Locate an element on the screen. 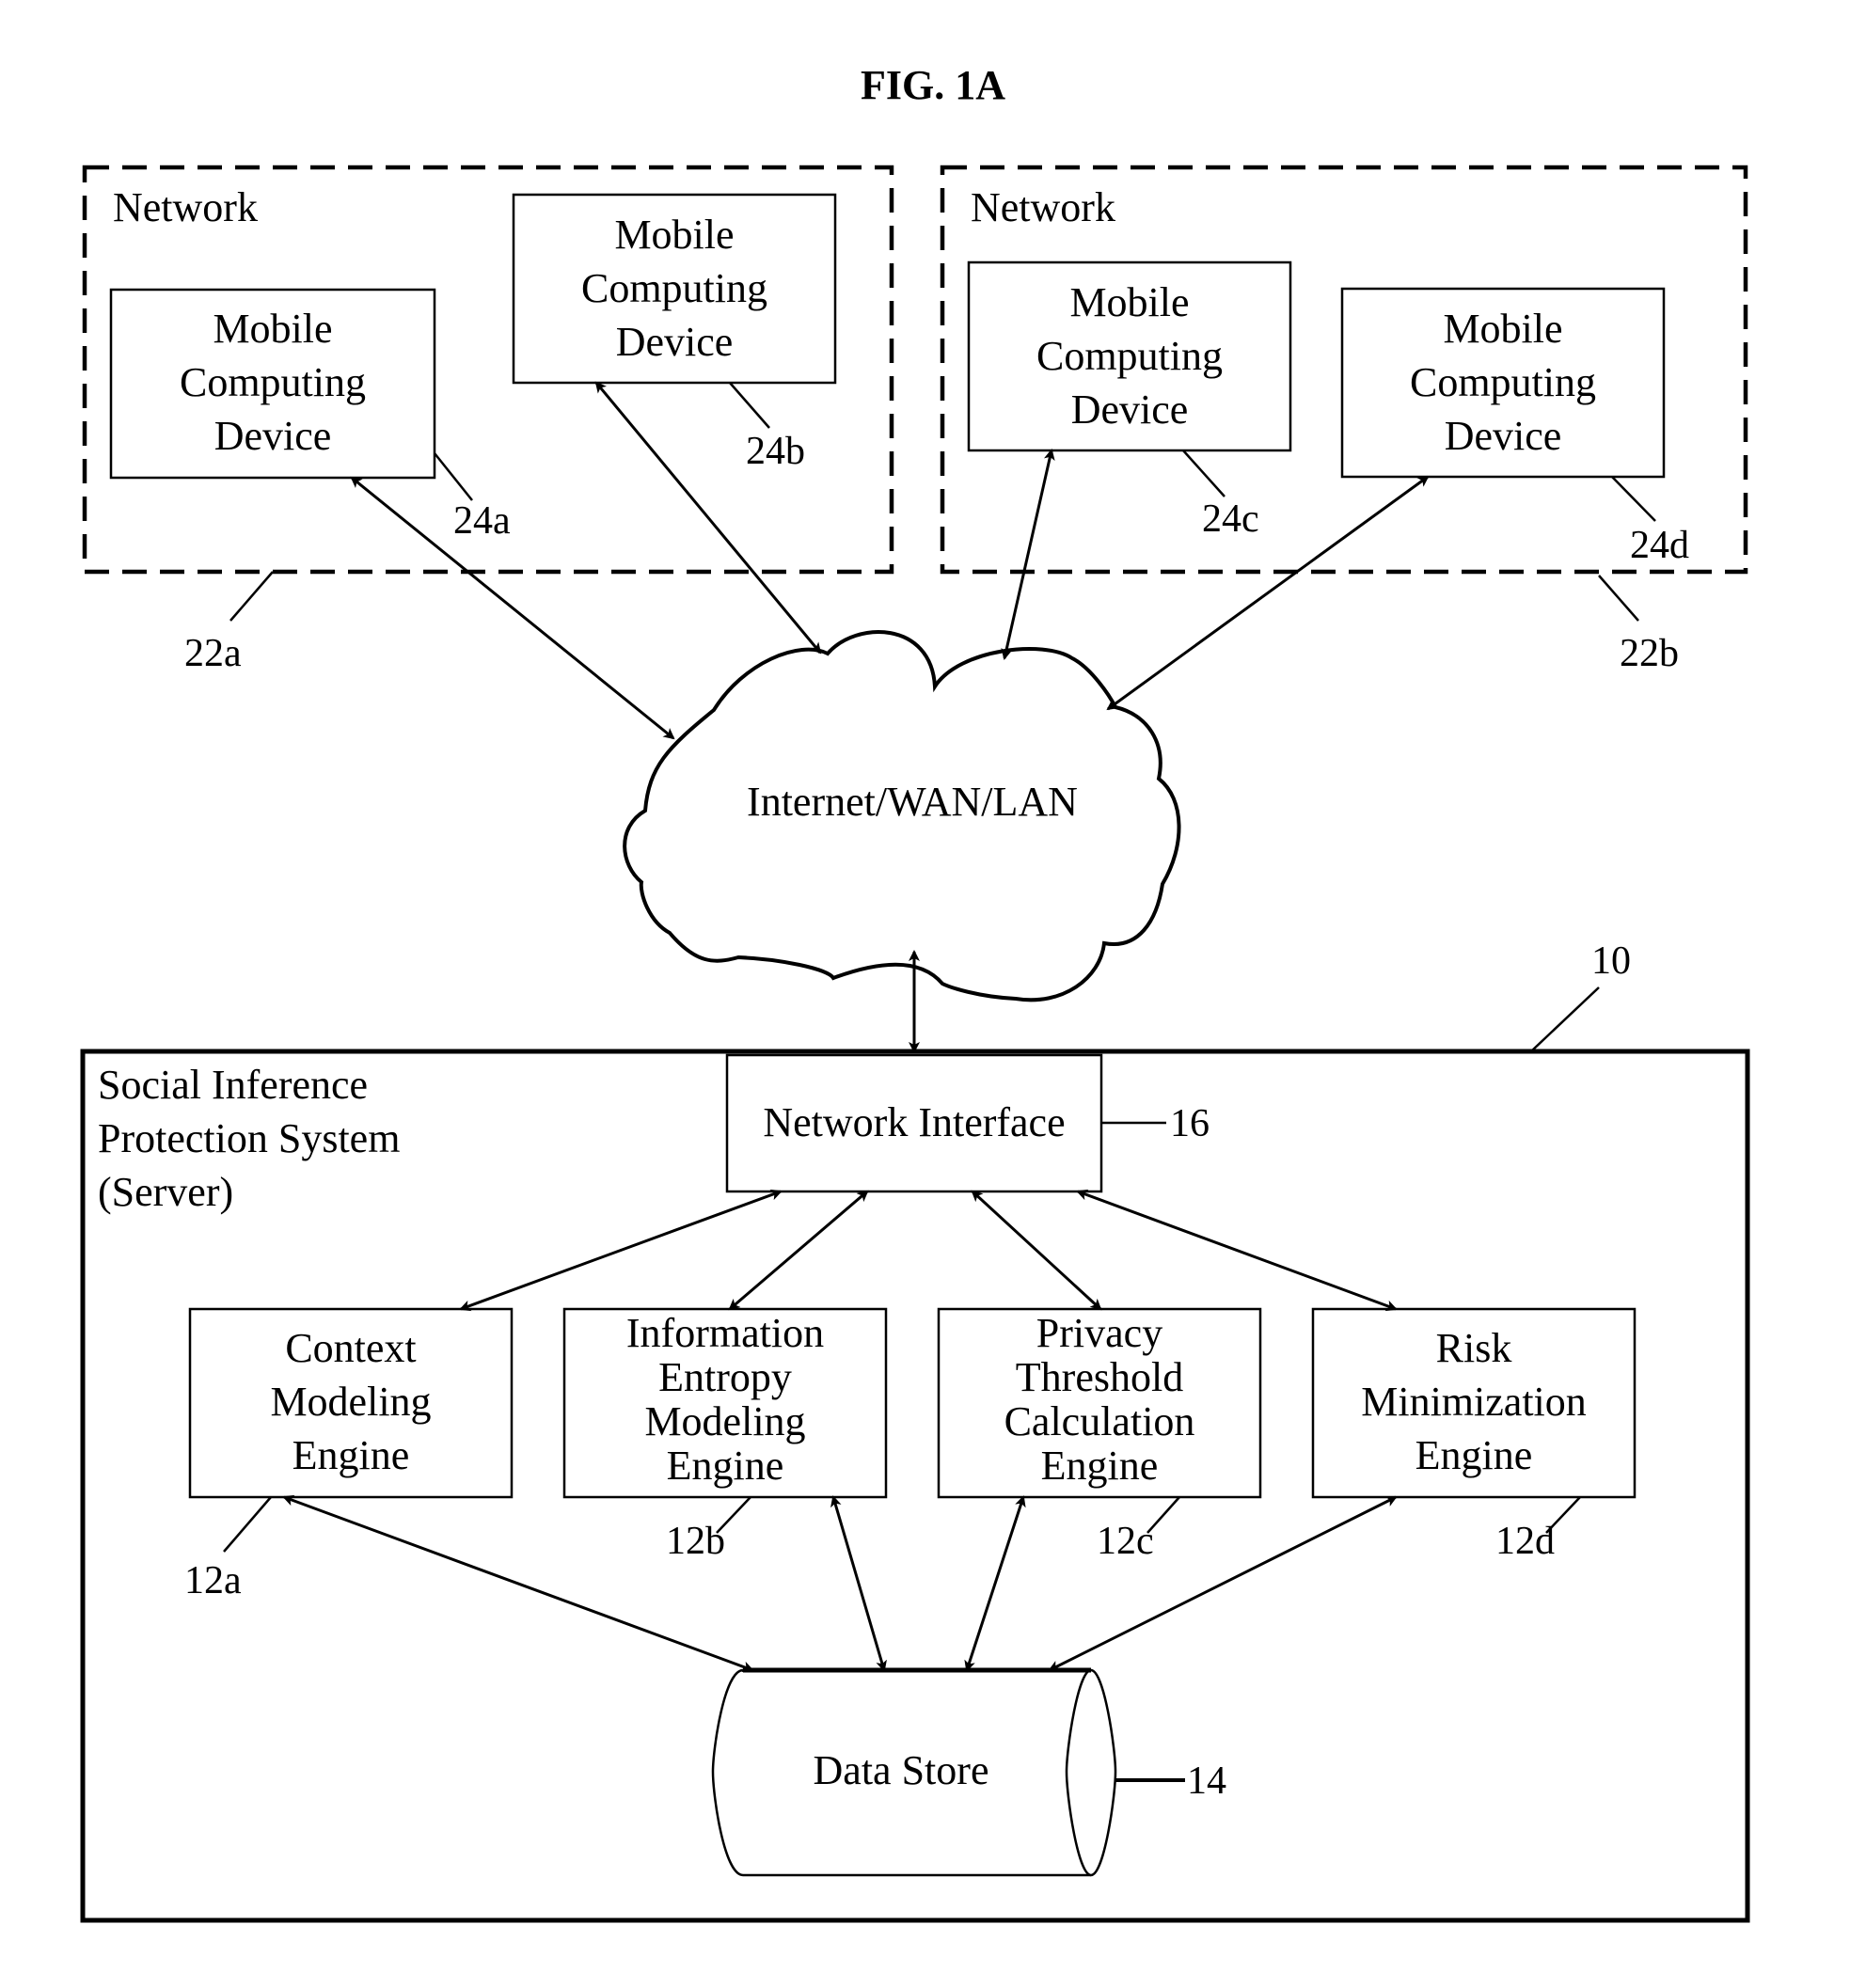  ref-label-14: 14 is located at coordinates (1206, 1781).